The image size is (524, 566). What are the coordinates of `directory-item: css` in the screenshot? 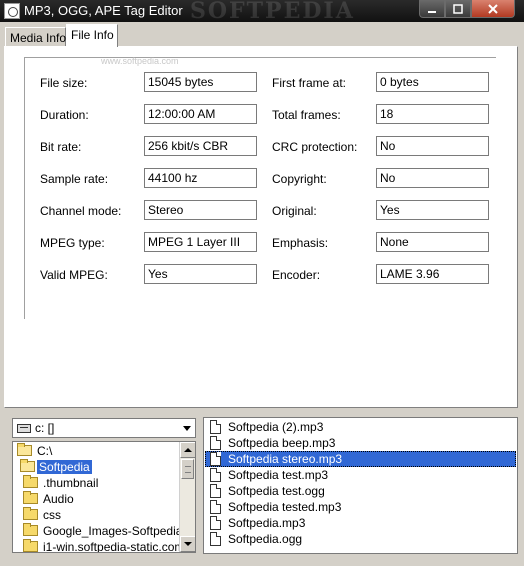 It's located at (97, 515).